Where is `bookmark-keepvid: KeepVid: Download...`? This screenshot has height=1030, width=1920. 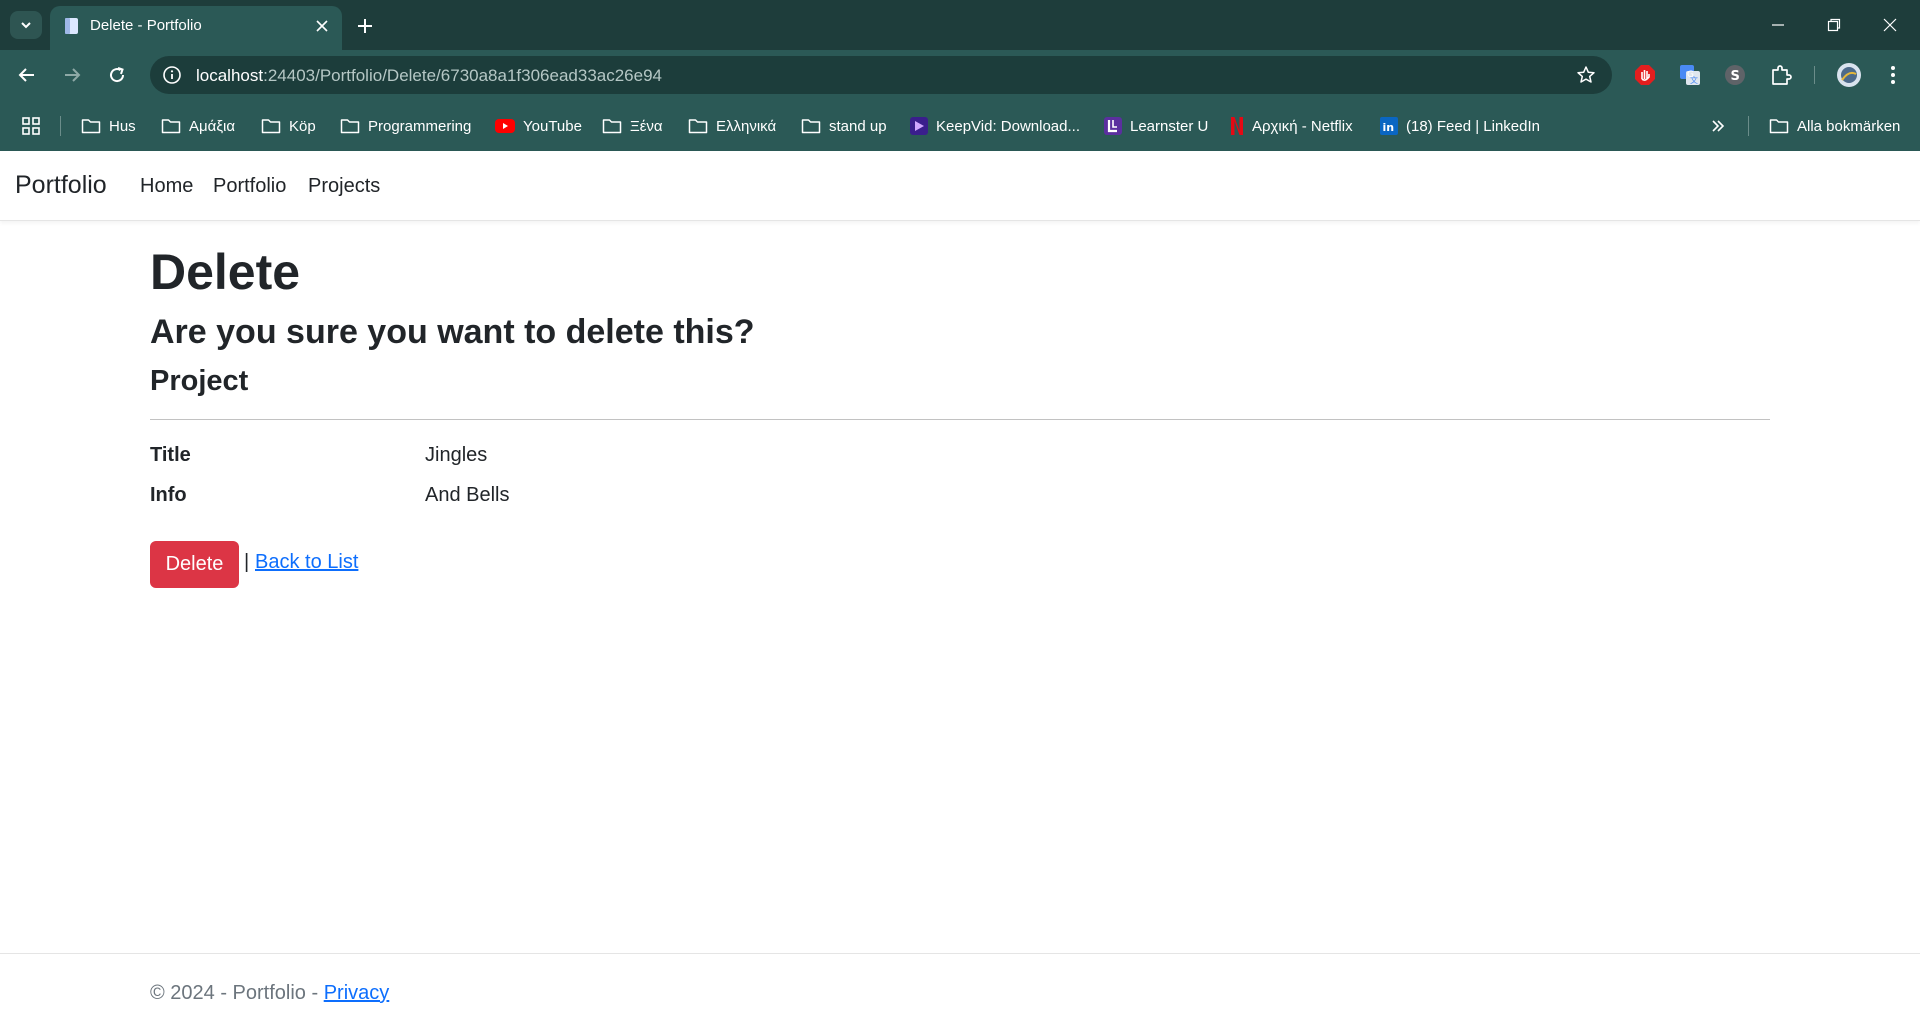 bookmark-keepvid: KeepVid: Download... is located at coordinates (995, 126).